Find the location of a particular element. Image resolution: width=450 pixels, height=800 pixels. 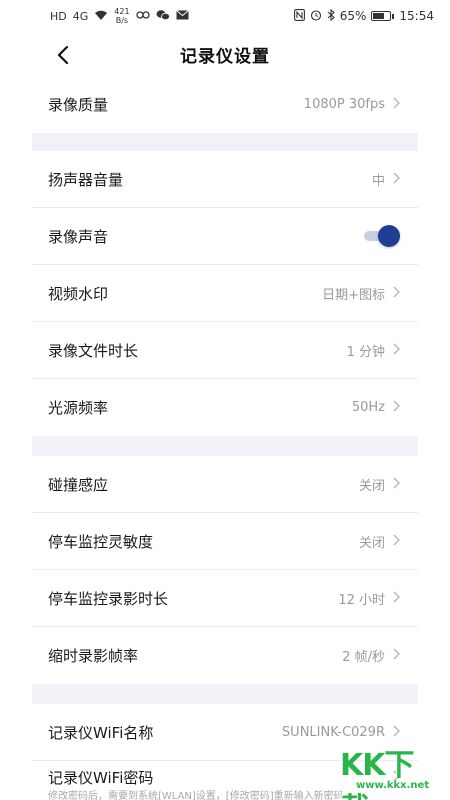

setting-label: 停车监控录影时长 is located at coordinates (108, 598).